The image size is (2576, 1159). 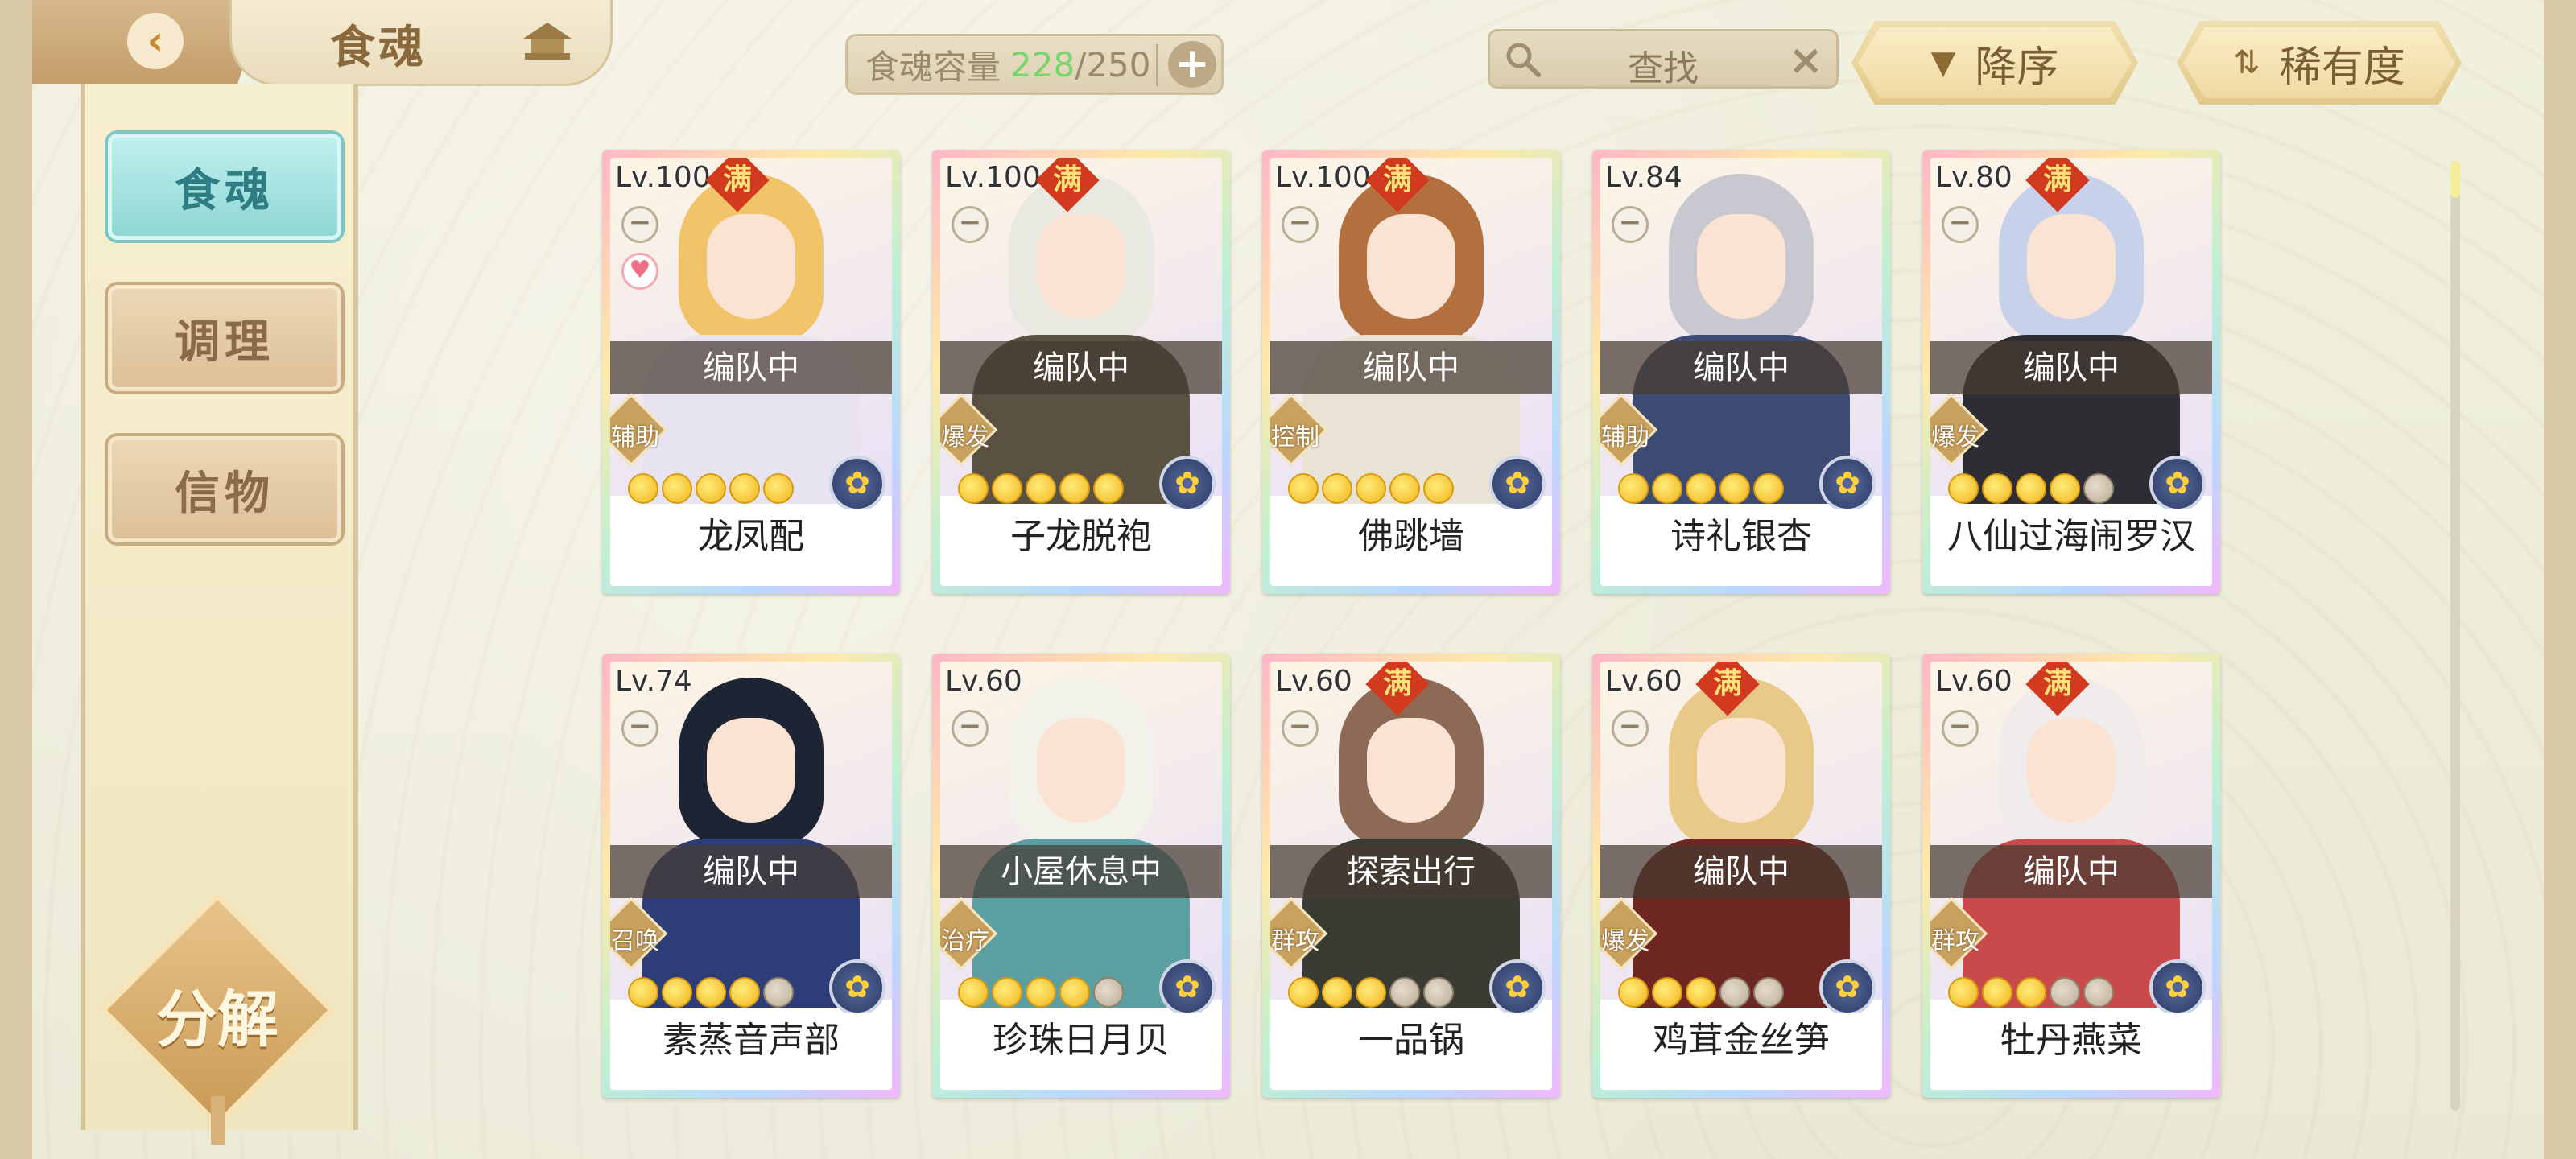 I want to click on food-soul-card: Lv.60 − 小屋休息中 治疗 ✿ 珍珠日月贝, so click(x=1081, y=876).